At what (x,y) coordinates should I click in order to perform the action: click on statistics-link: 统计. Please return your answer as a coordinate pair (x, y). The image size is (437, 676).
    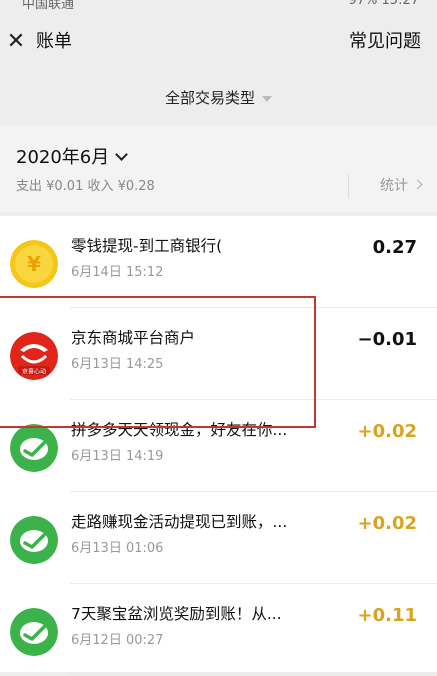
    Looking at the image, I should click on (401, 186).